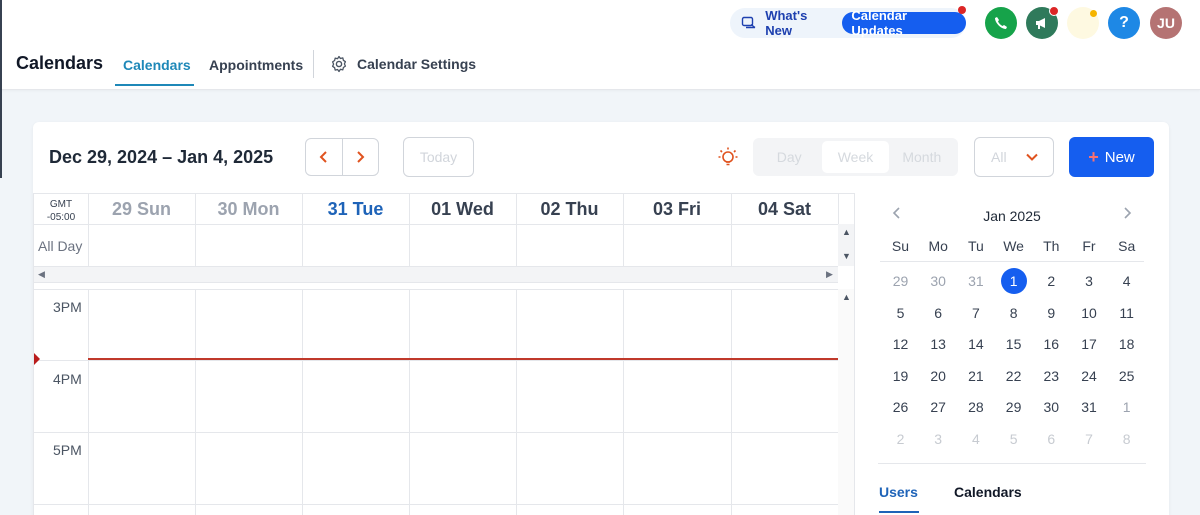  Describe the element at coordinates (900, 246) in the screenshot. I see `weekday-header: Su` at that location.